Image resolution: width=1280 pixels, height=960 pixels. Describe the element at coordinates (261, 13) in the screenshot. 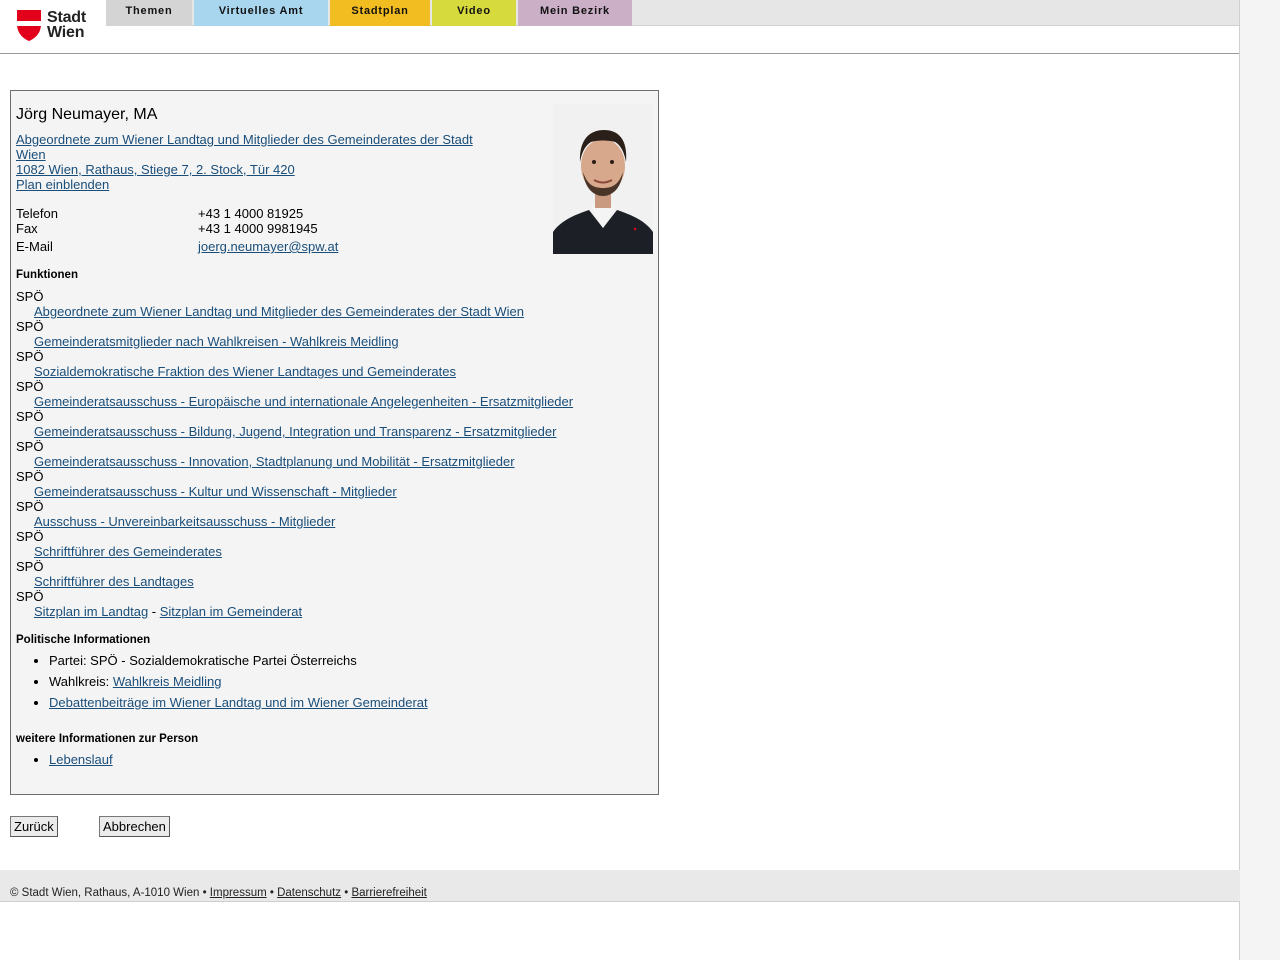

I see `tab-virtuelles-amt: Virtuelles Amt` at that location.